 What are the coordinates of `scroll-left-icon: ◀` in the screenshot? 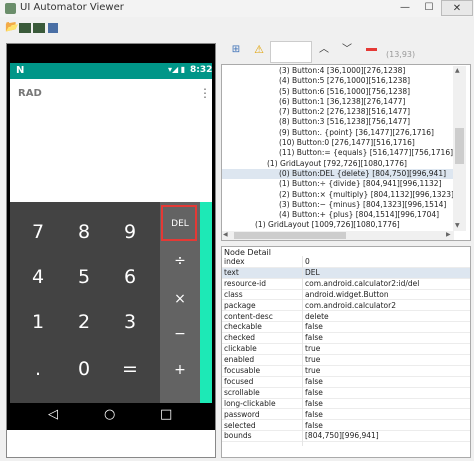 It's located at (225, 234).